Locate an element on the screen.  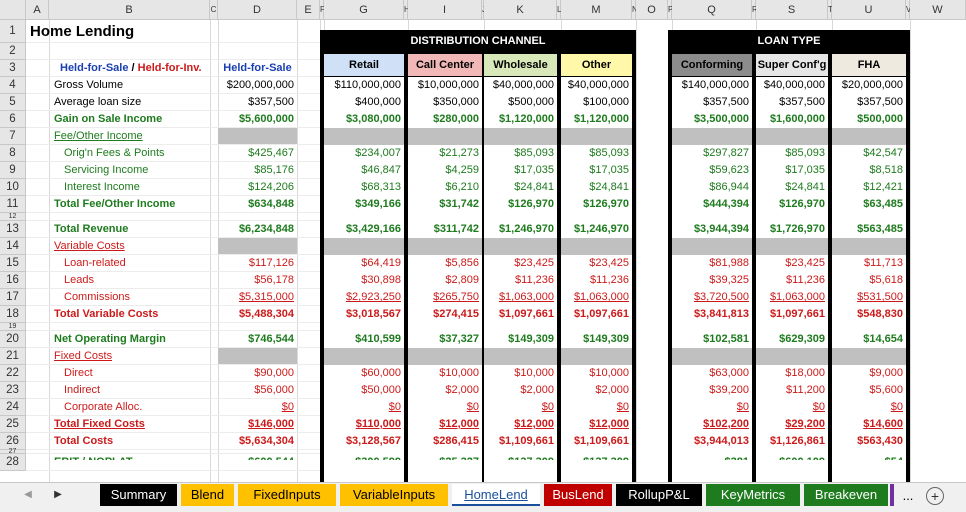
value-cell-indirect: $11,200 is located at coordinates (792, 390).